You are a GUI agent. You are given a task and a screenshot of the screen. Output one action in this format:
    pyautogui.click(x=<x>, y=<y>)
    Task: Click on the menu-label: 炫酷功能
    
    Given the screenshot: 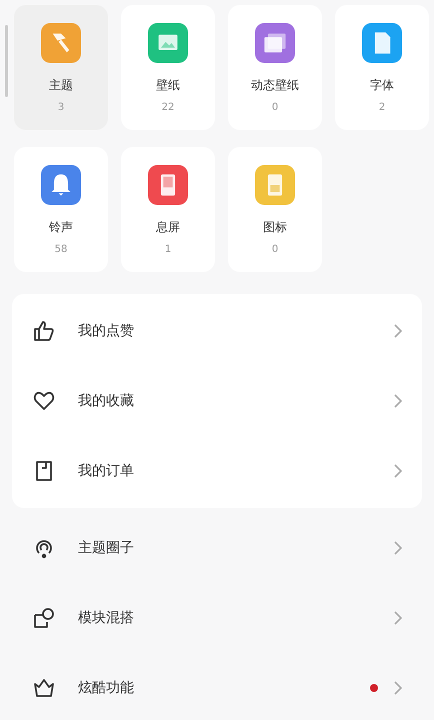 What is the action you would take?
    pyautogui.click(x=106, y=688)
    